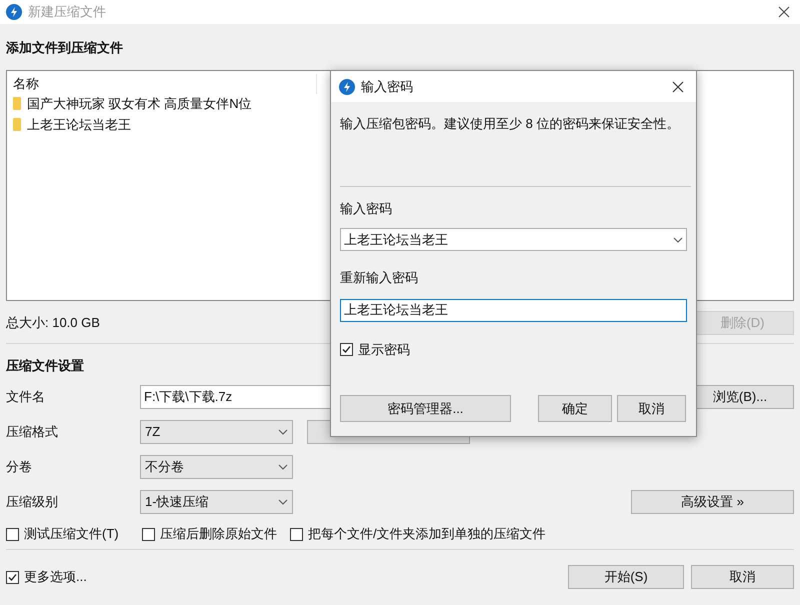  I want to click on checkbox-label: 测试压缩文件(T), so click(71, 534).